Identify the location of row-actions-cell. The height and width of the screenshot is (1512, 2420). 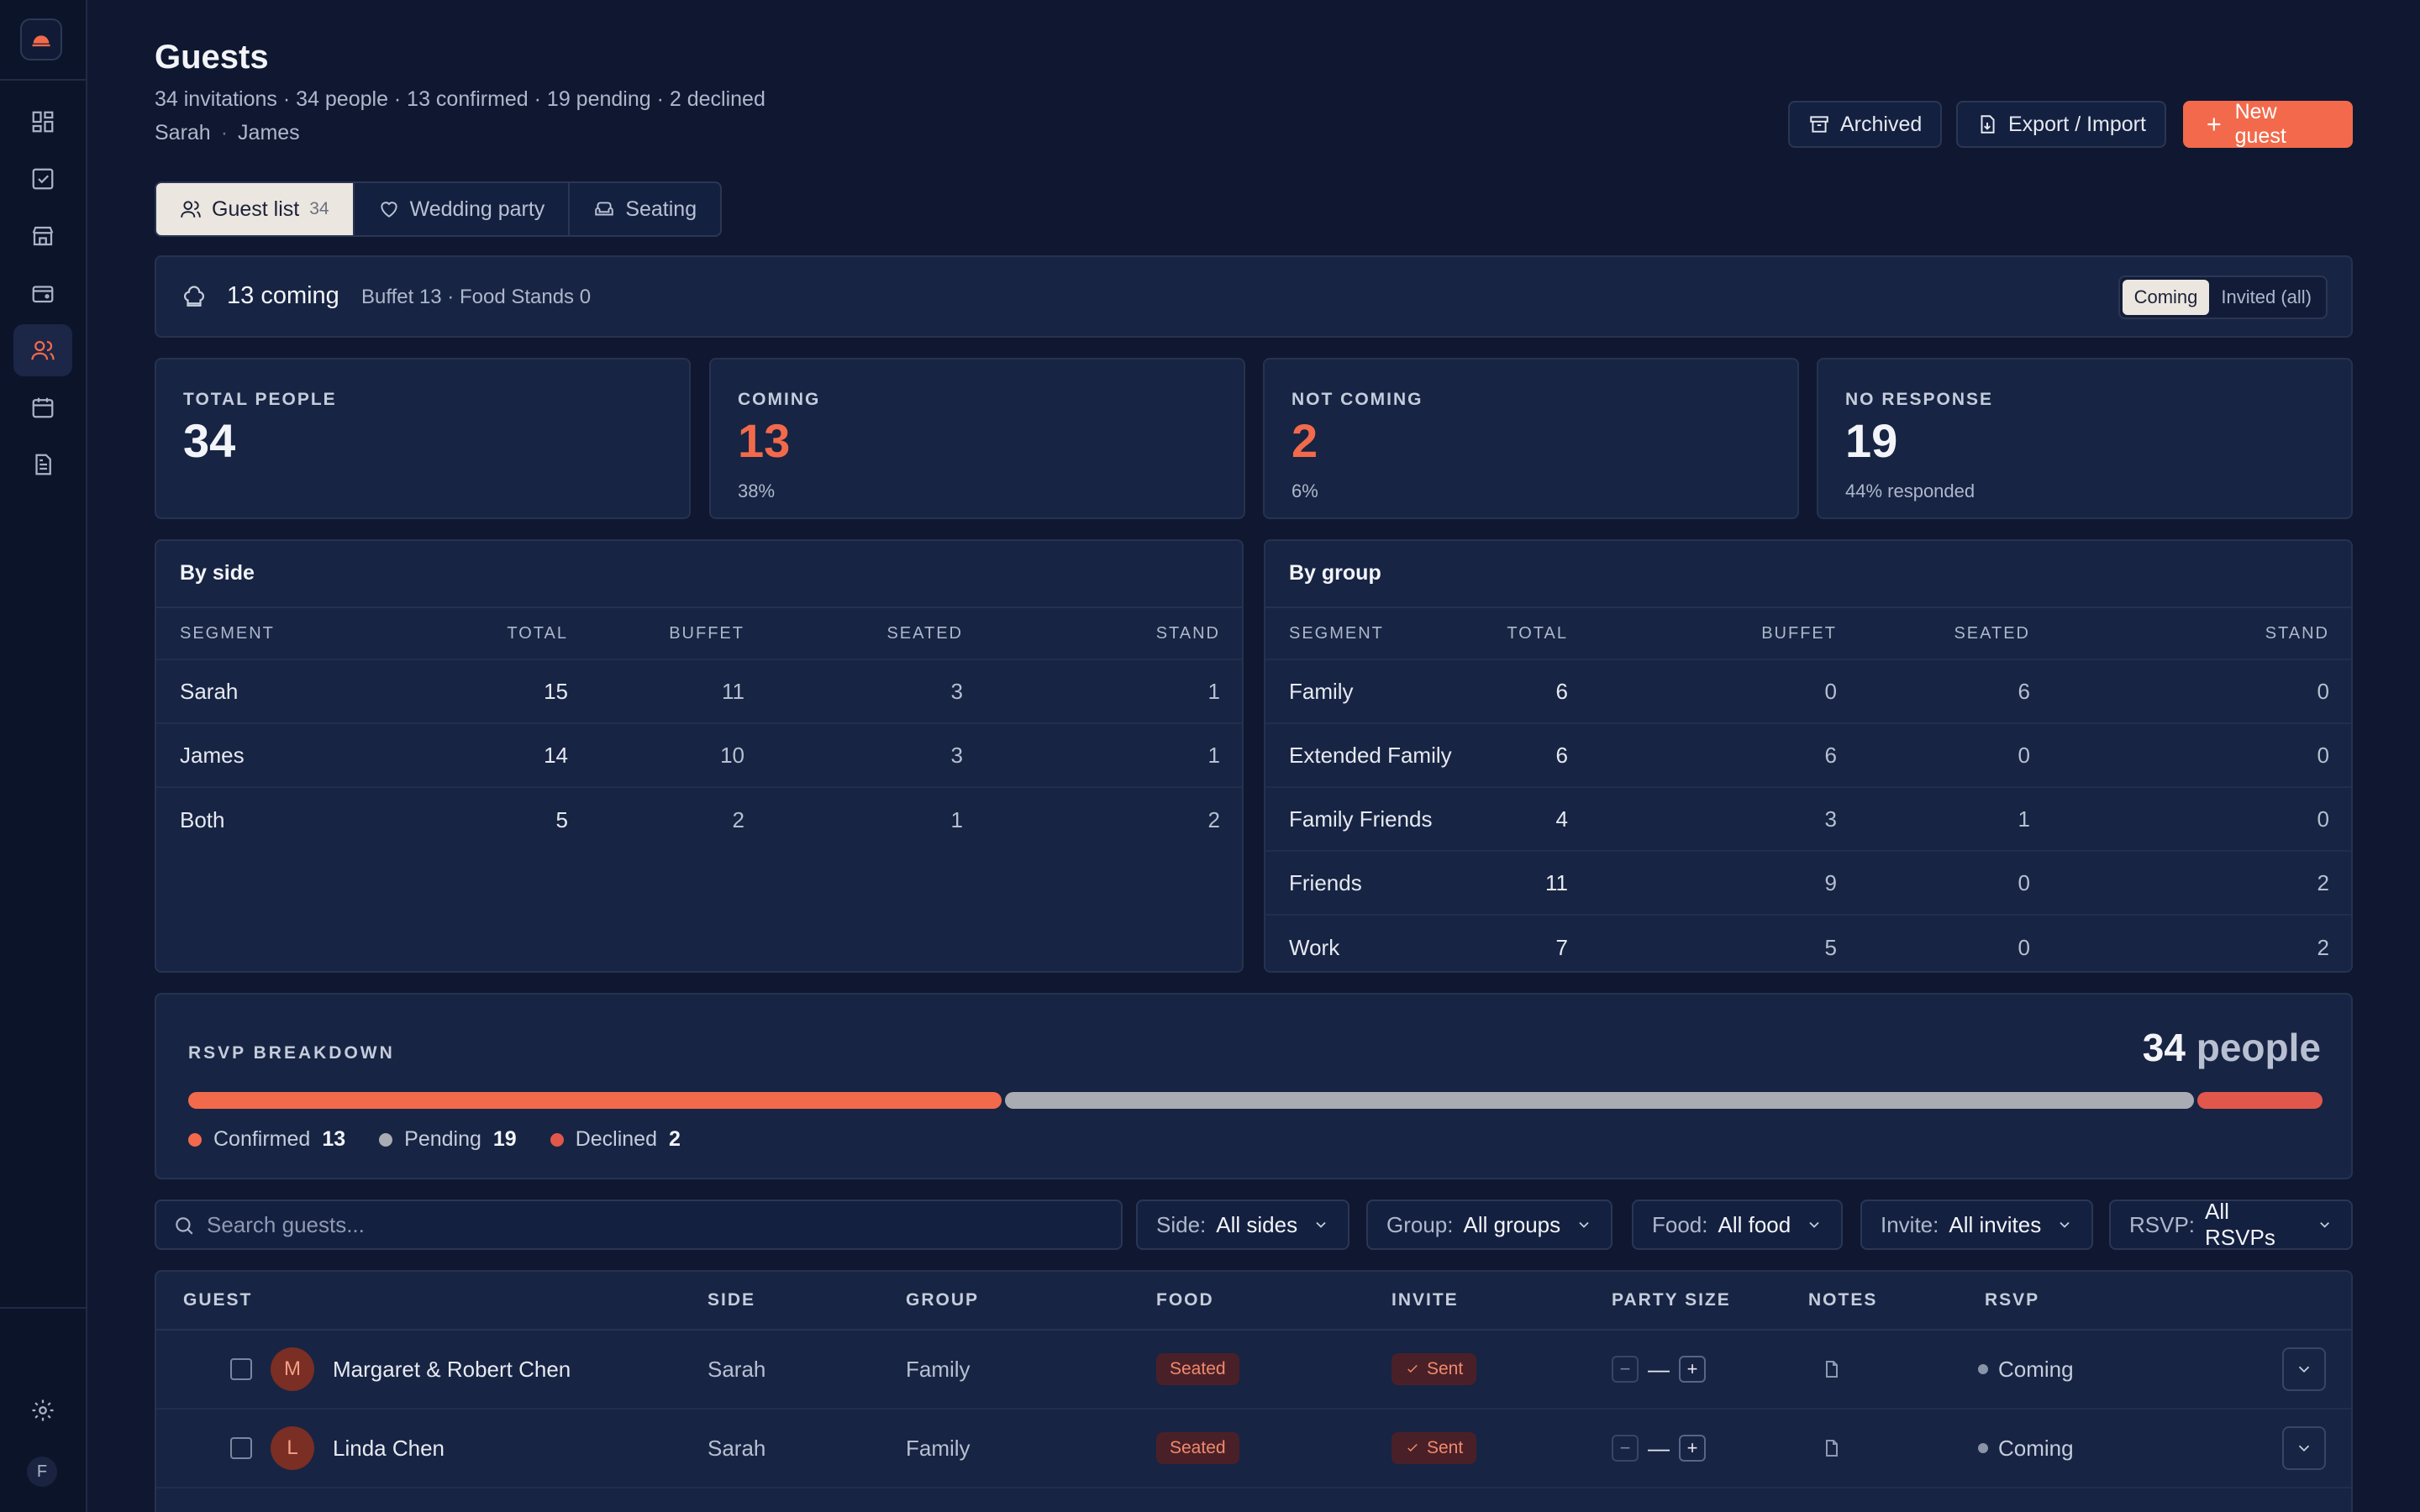
(2304, 1369).